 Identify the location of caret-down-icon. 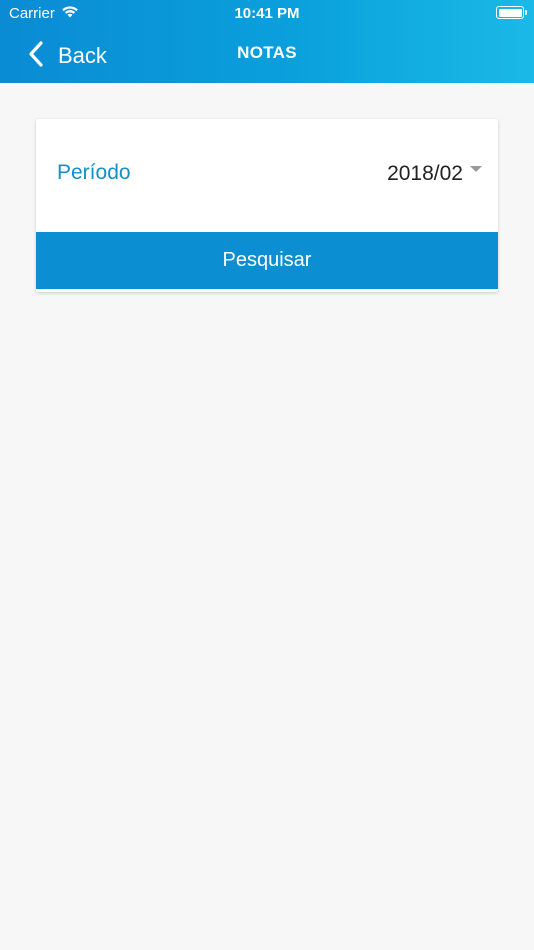
(476, 169).